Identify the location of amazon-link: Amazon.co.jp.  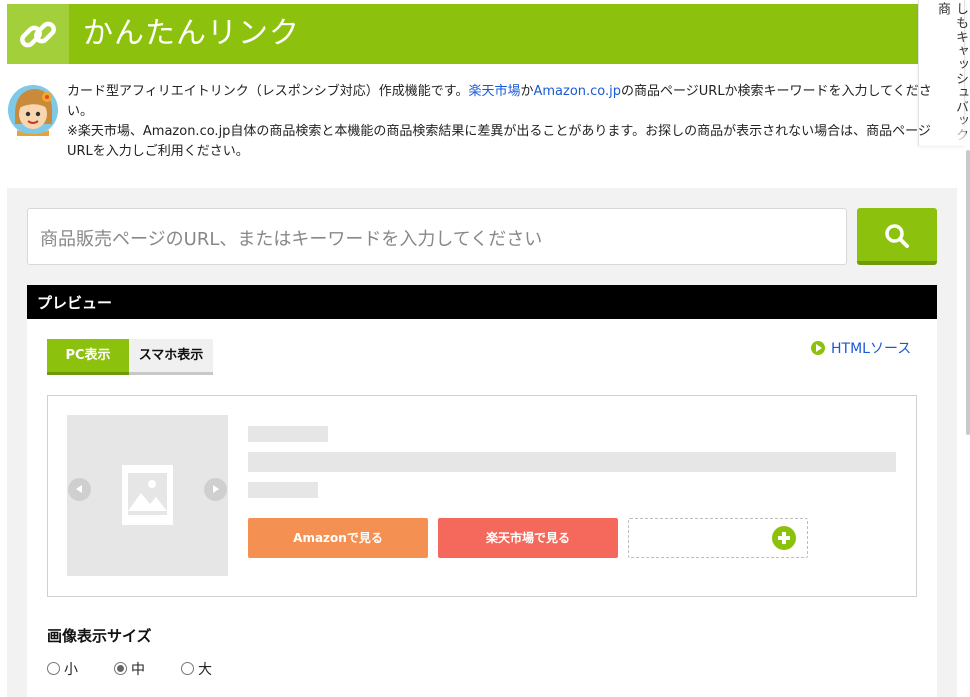
(577, 91).